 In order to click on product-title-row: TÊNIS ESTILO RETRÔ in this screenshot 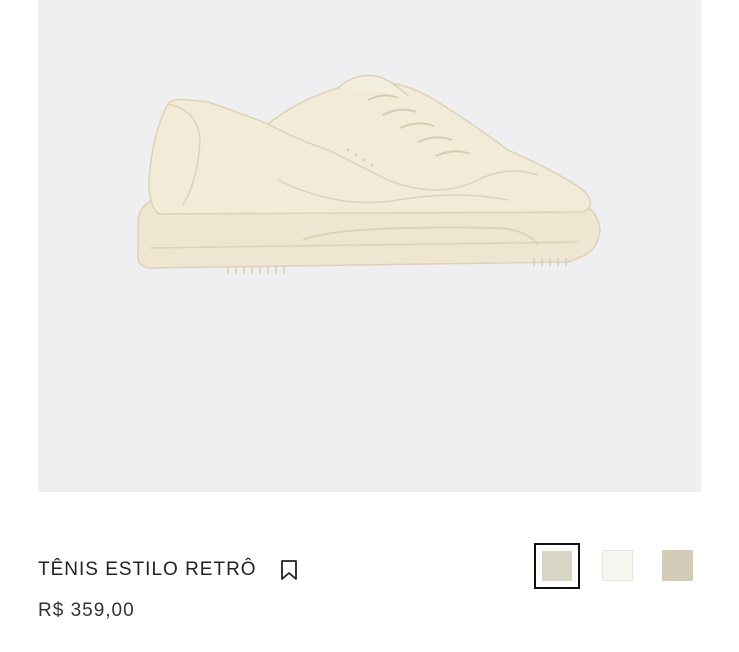, I will do `click(168, 570)`.